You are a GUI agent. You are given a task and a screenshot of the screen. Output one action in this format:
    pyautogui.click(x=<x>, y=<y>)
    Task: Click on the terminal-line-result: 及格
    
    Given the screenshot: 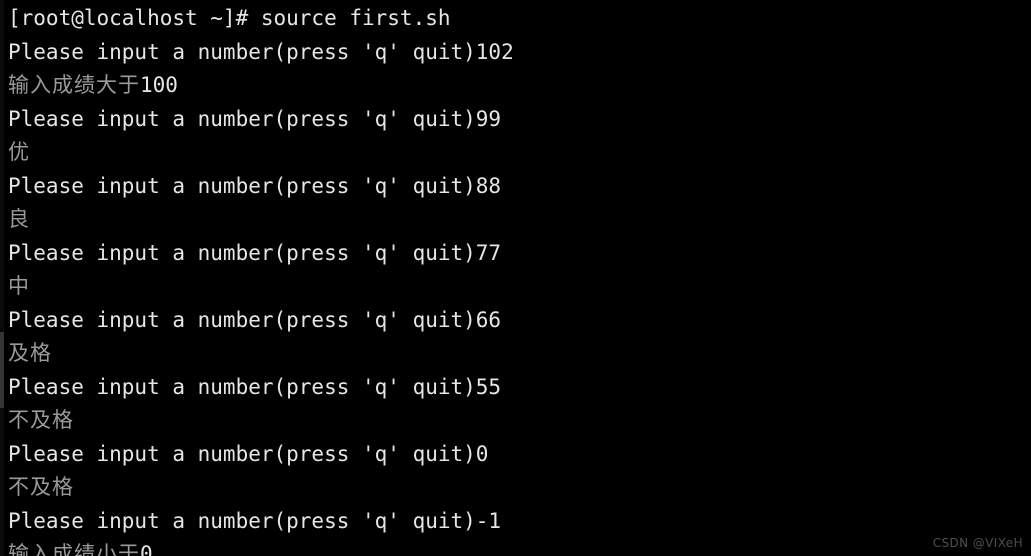 What is the action you would take?
    pyautogui.click(x=519, y=354)
    